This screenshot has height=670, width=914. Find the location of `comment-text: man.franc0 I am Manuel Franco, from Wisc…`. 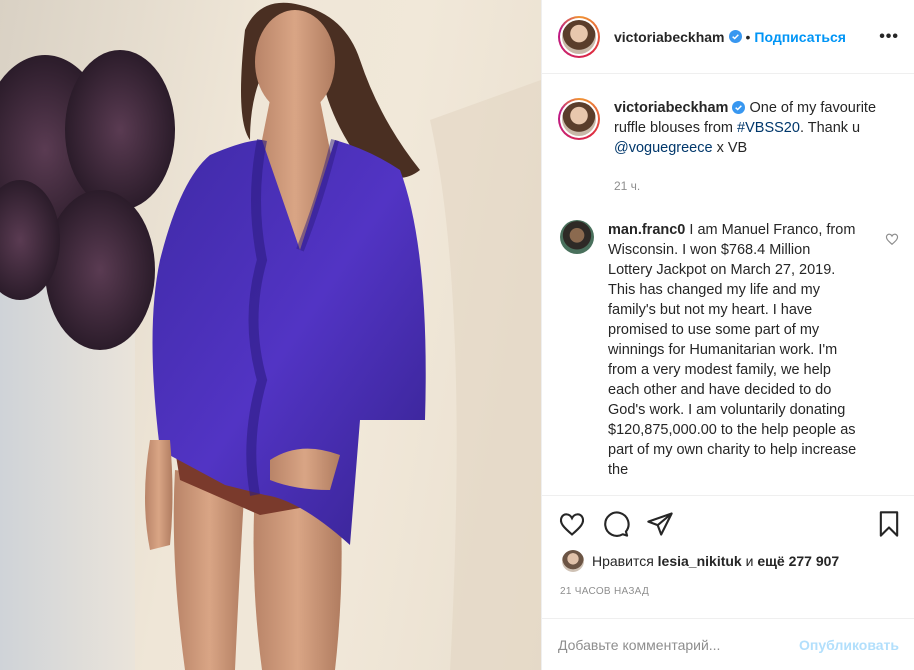

comment-text: man.franc0 I am Manuel Franco, from Wisc… is located at coordinates (733, 350).